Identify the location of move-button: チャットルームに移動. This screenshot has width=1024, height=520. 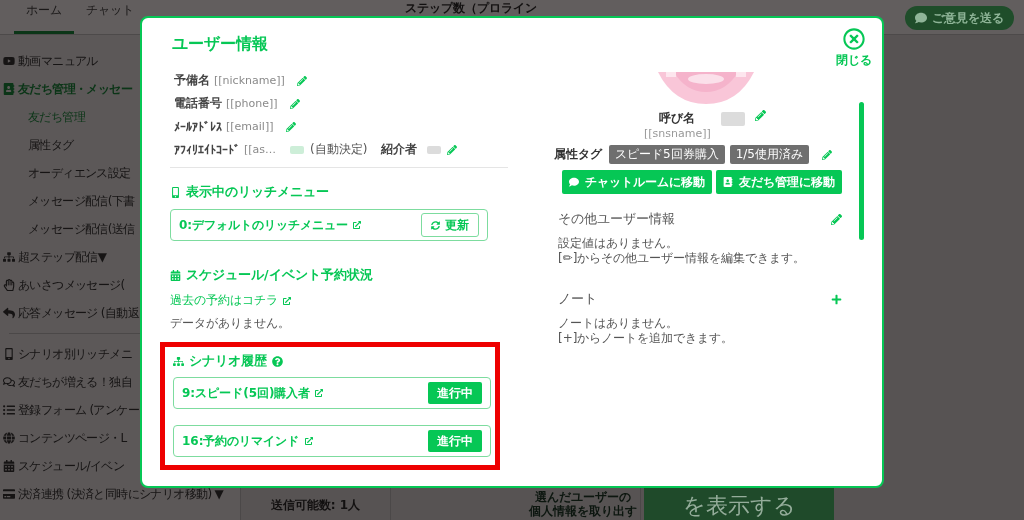
(637, 182).